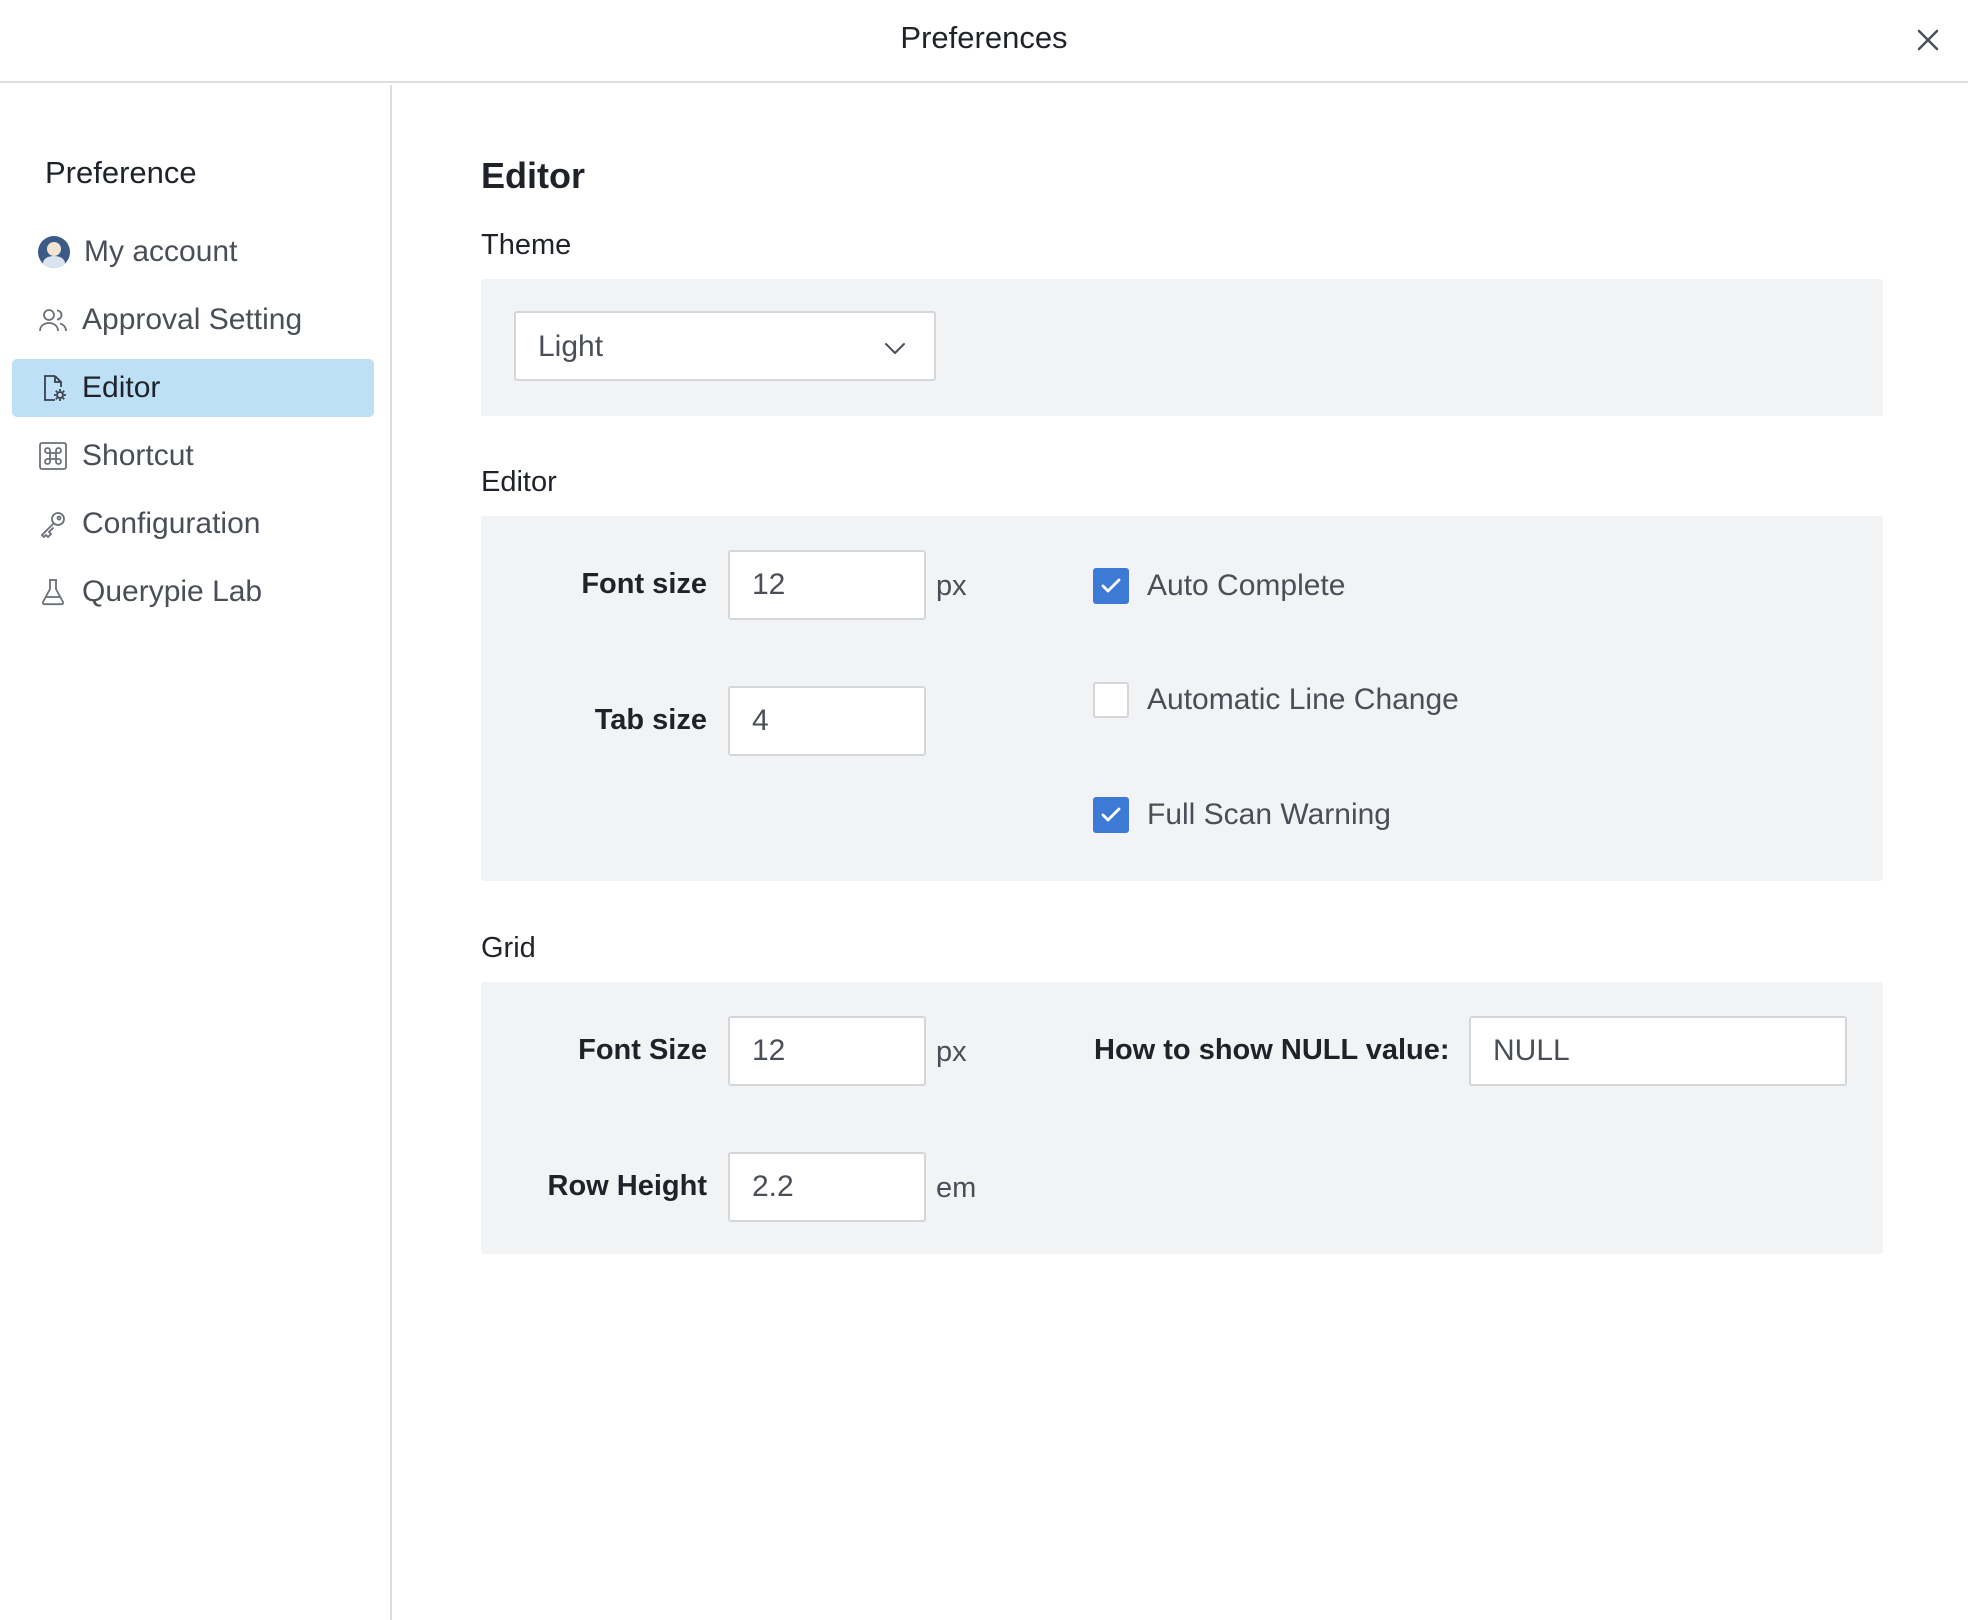  What do you see at coordinates (53, 388) in the screenshot?
I see `file-gear-icon` at bounding box center [53, 388].